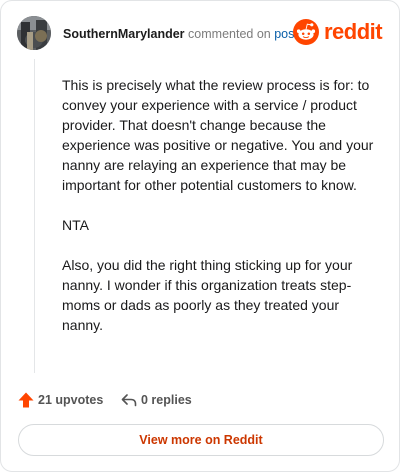  I want to click on commented-on-text: commented on, so click(229, 34).